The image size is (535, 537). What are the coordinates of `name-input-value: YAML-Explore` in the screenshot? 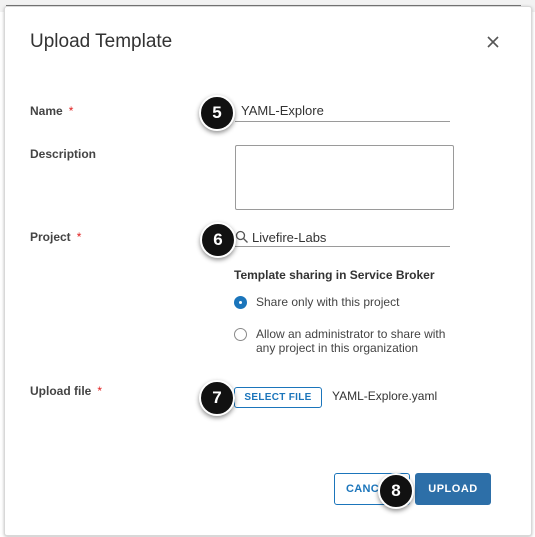 It's located at (282, 110).